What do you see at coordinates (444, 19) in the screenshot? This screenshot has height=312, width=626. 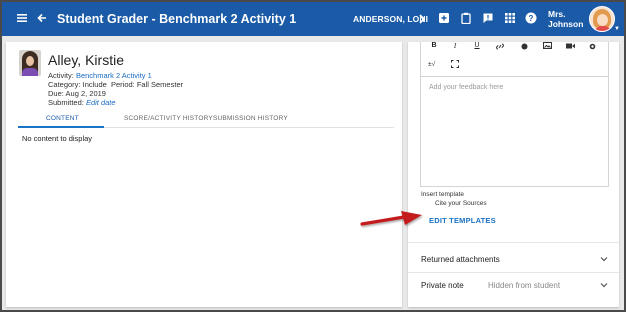 I see `add-icon` at bounding box center [444, 19].